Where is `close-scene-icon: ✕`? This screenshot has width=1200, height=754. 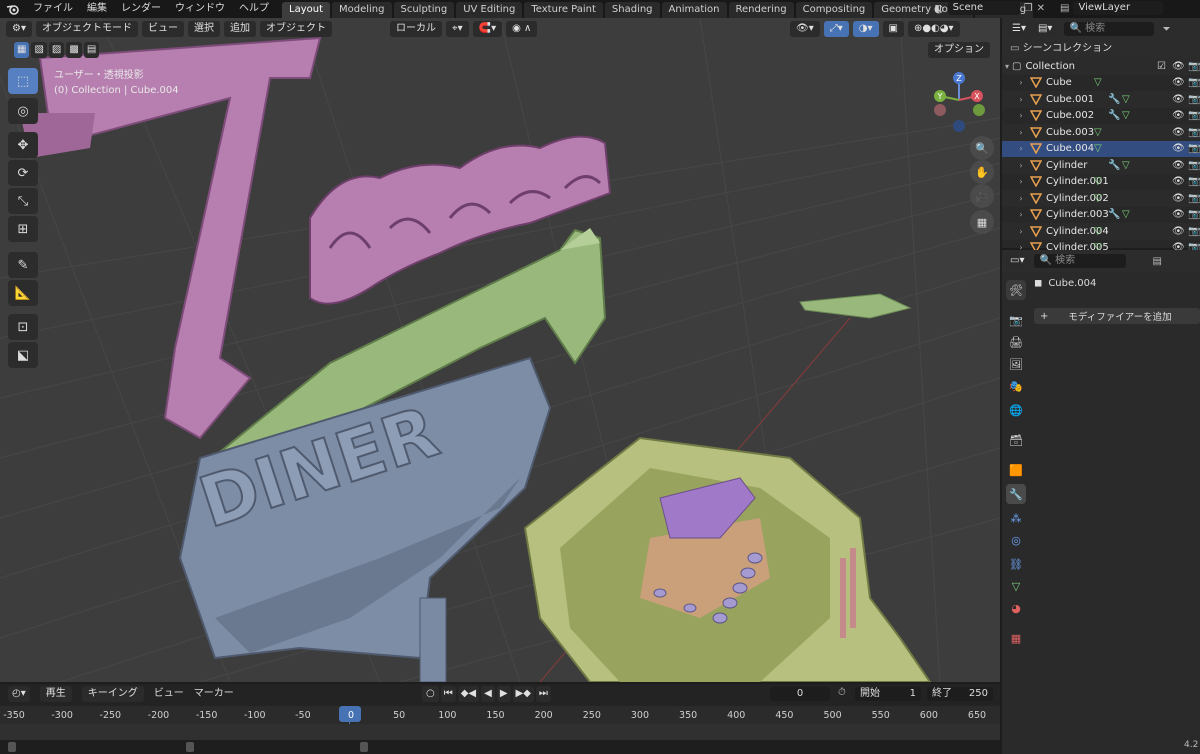 close-scene-icon: ✕ is located at coordinates (1041, 8).